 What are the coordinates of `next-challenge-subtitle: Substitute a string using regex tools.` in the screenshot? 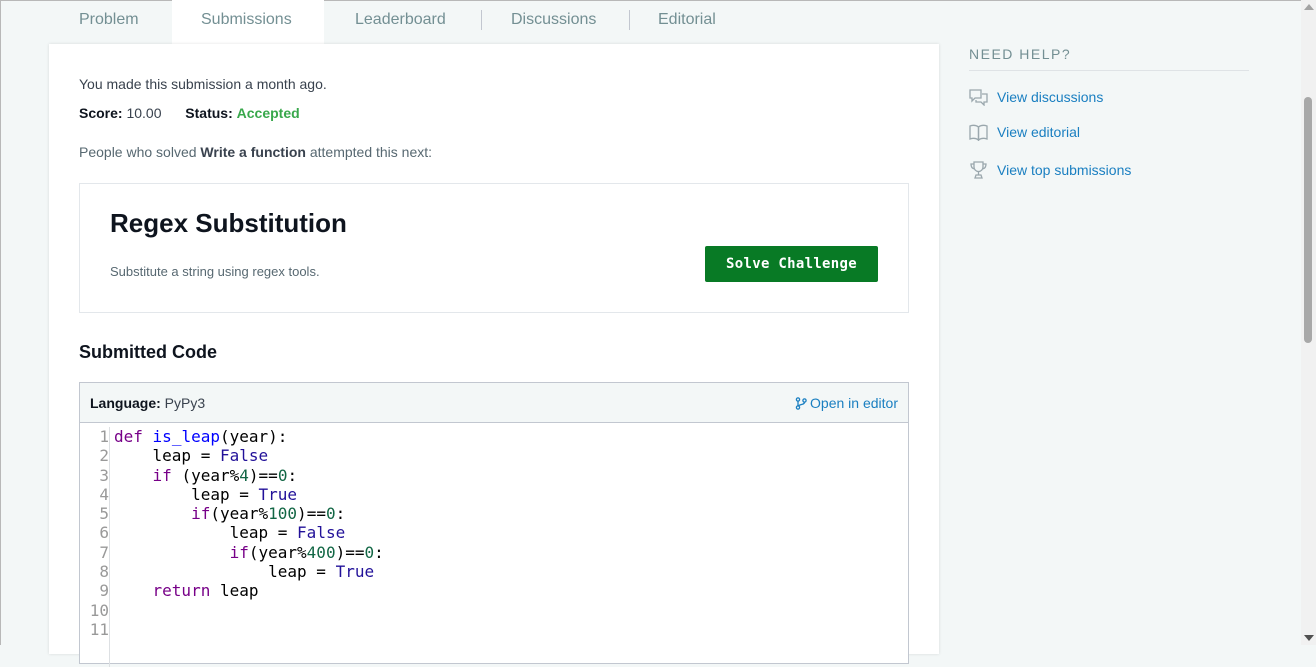 It's located at (215, 271).